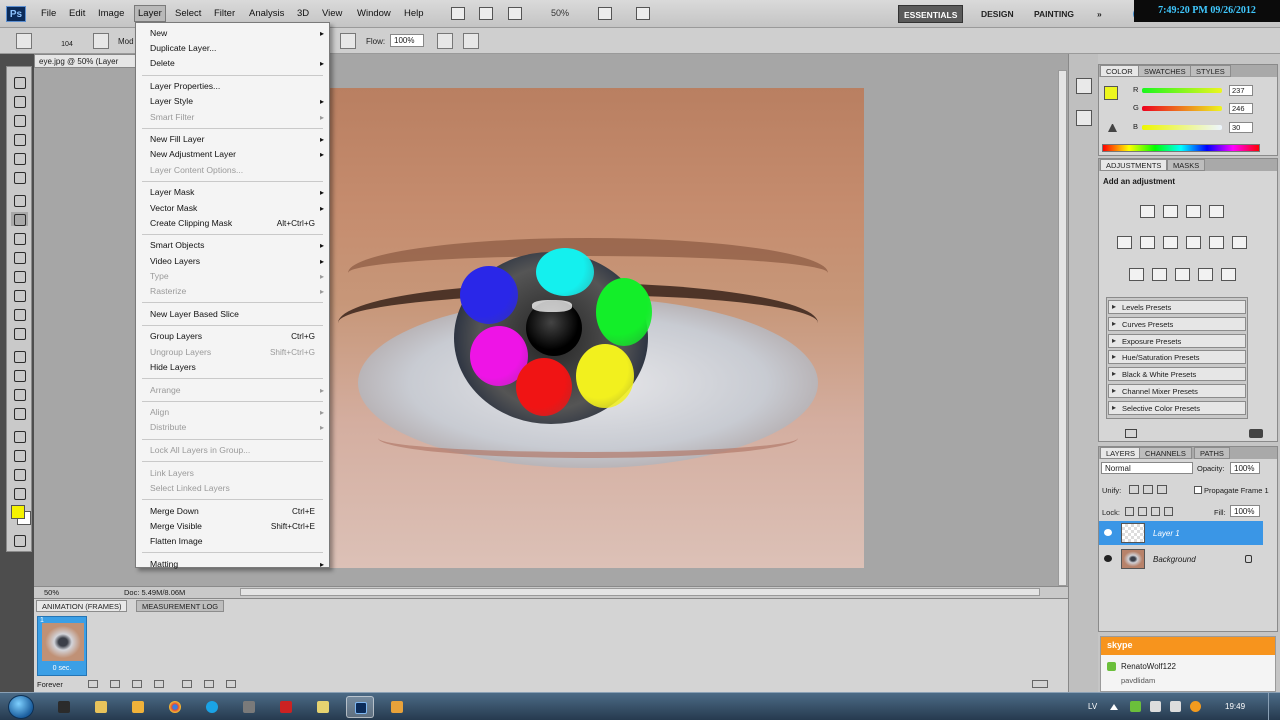  I want to click on menu-item-matting: Matting ▸, so click(232, 564).